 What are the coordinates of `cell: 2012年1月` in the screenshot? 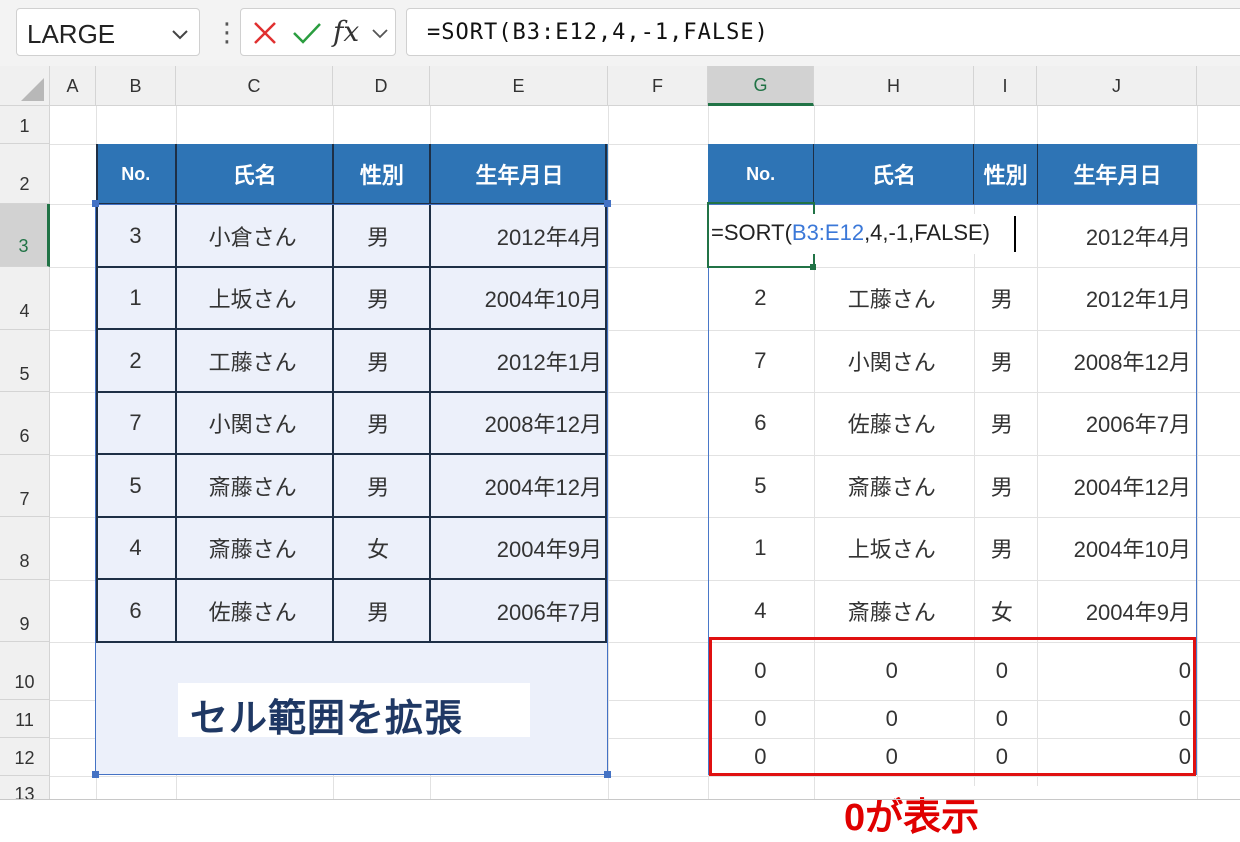 It's located at (1115, 298).